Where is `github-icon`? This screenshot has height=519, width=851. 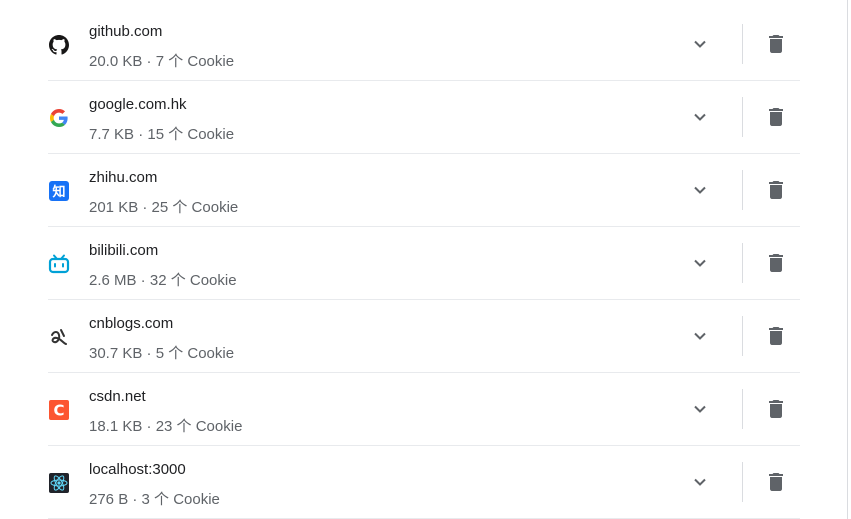 github-icon is located at coordinates (59, 45).